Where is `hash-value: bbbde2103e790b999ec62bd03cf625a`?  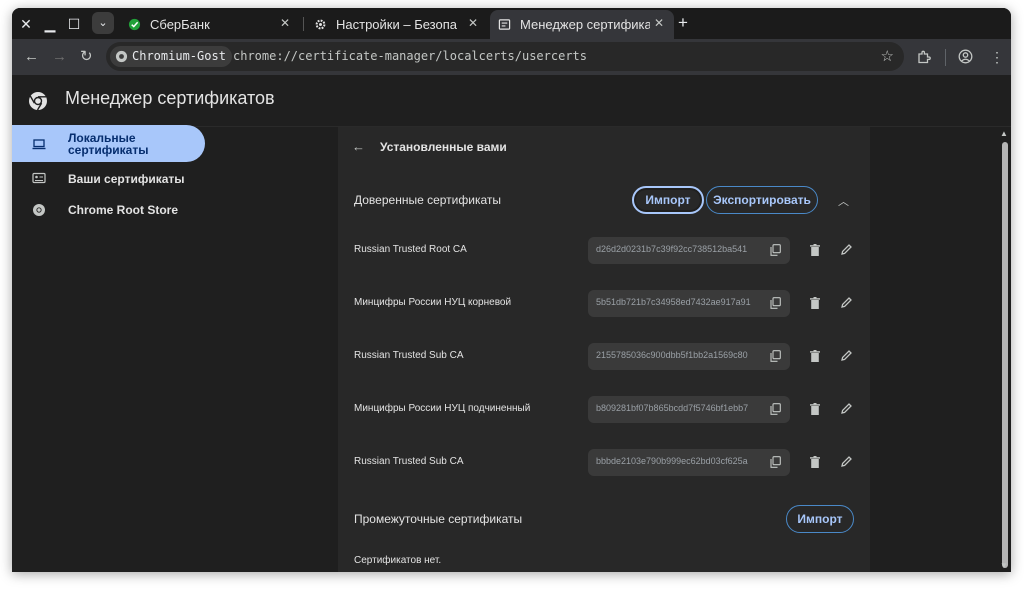
hash-value: bbbde2103e790b999ec62bd03cf625a is located at coordinates (672, 461).